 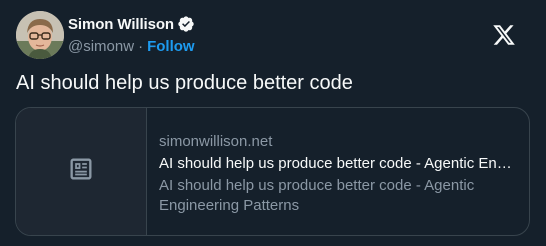 I want to click on article-icon, so click(x=81, y=171).